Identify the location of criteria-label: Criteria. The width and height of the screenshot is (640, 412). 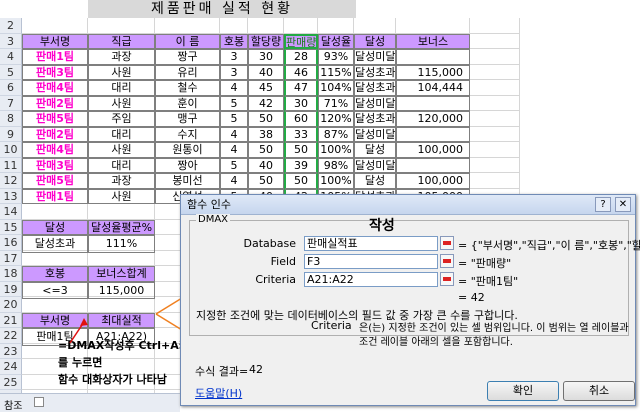
(275, 279).